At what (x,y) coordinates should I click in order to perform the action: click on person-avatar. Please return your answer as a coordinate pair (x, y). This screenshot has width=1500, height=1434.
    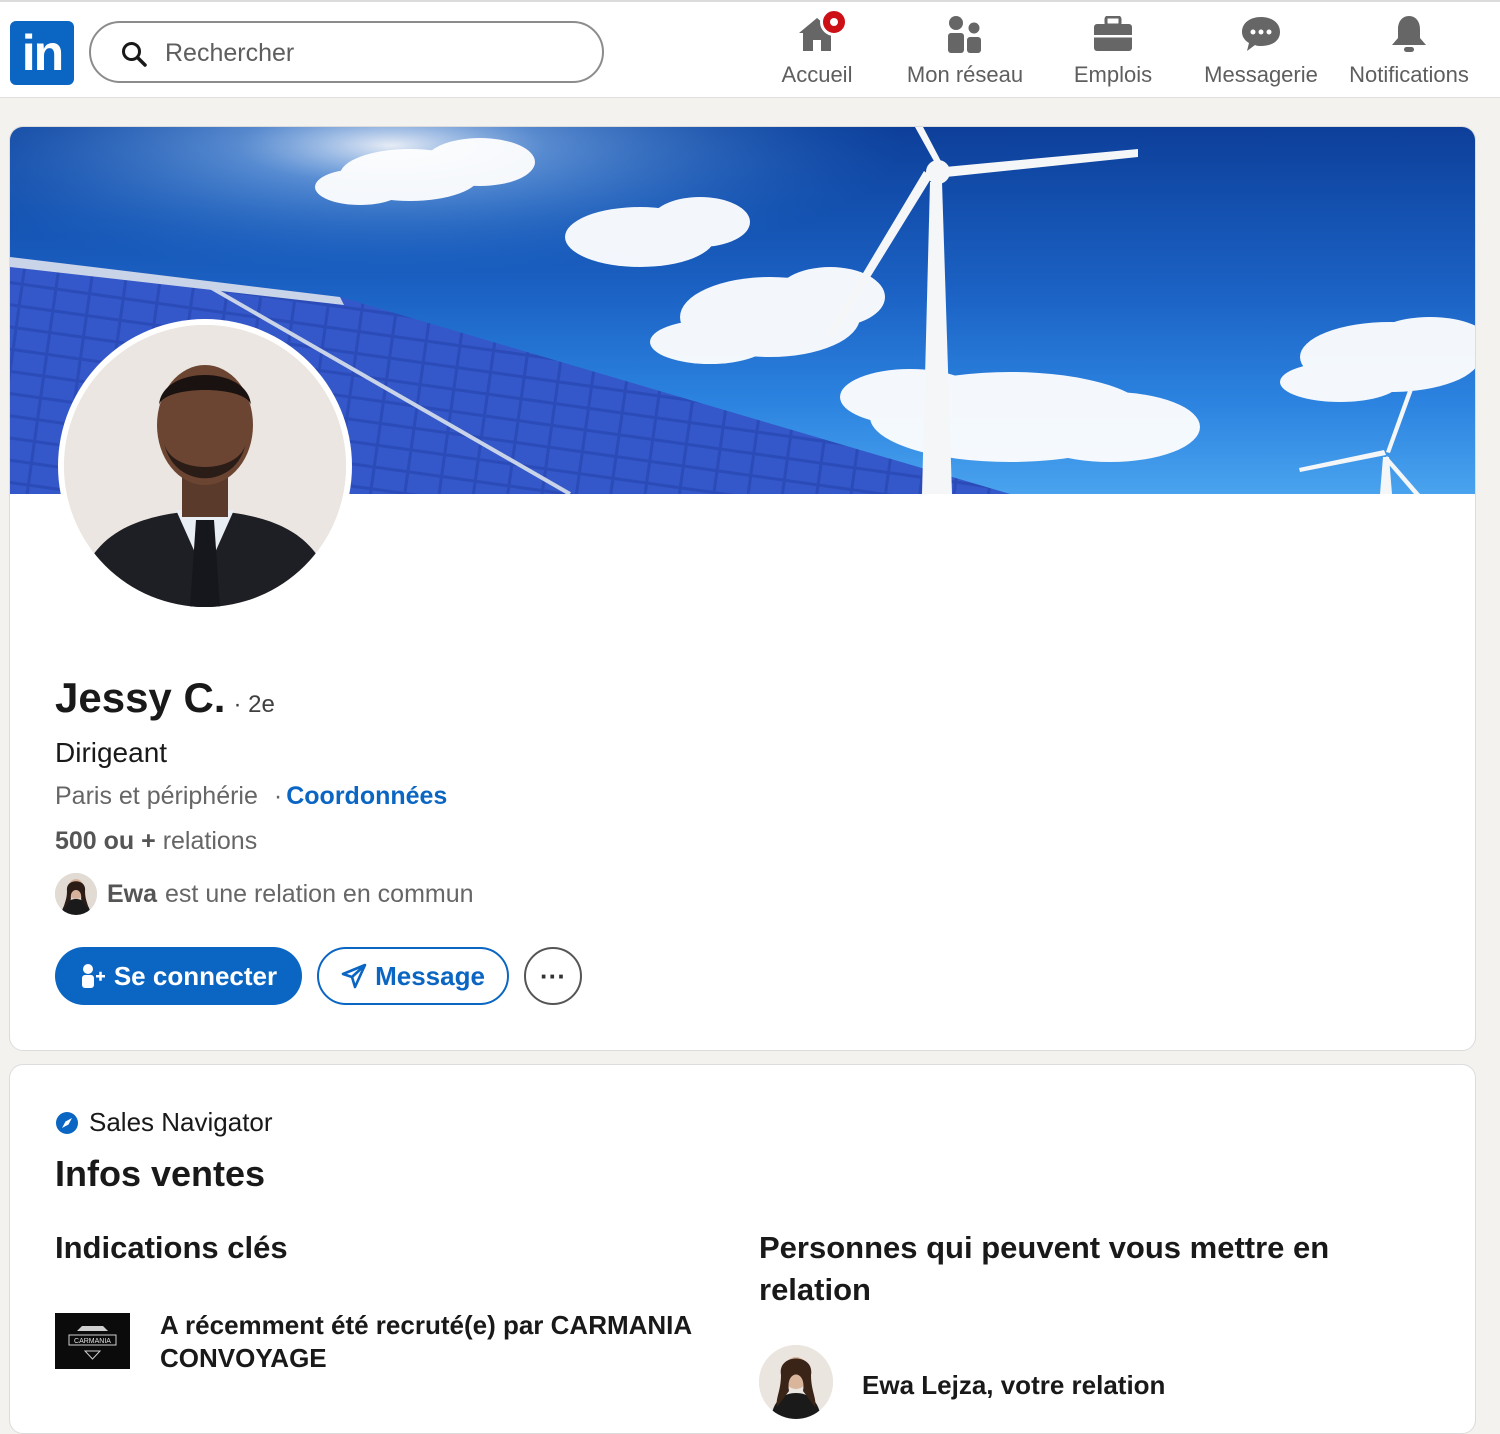
    Looking at the image, I should click on (796, 1382).